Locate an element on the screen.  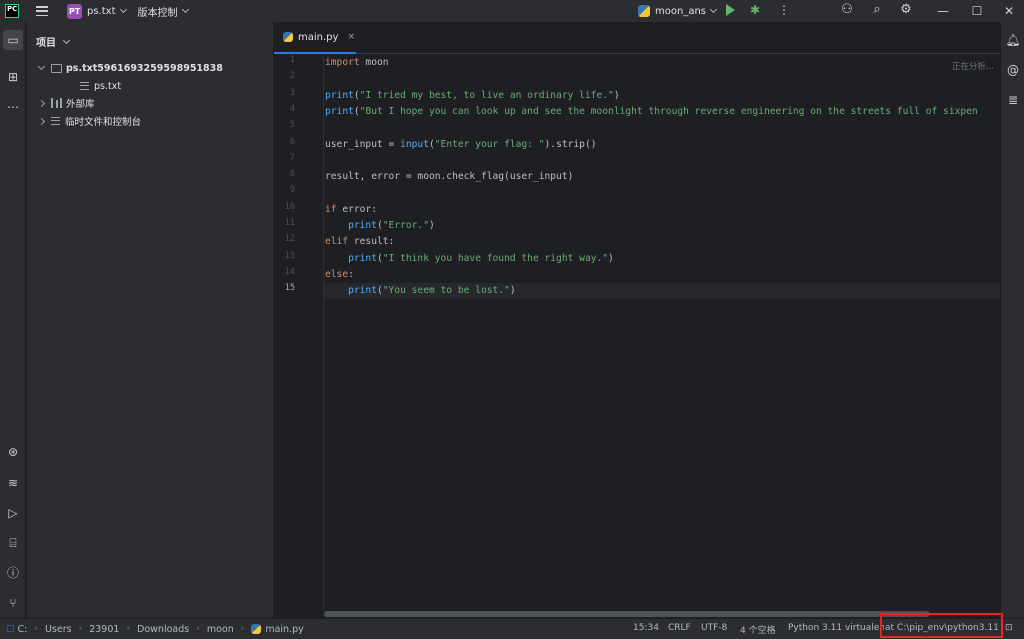
line-number: 11 is located at coordinates (284, 223).